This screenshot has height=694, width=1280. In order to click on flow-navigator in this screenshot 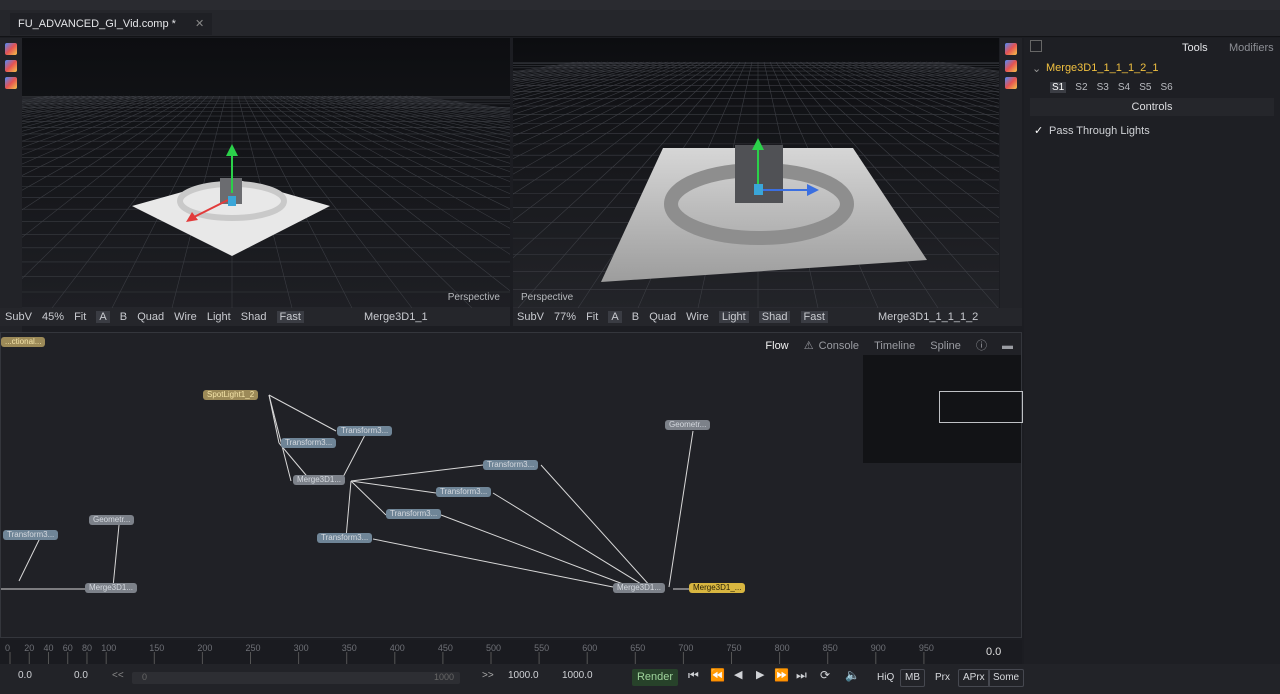, I will do `click(943, 409)`.